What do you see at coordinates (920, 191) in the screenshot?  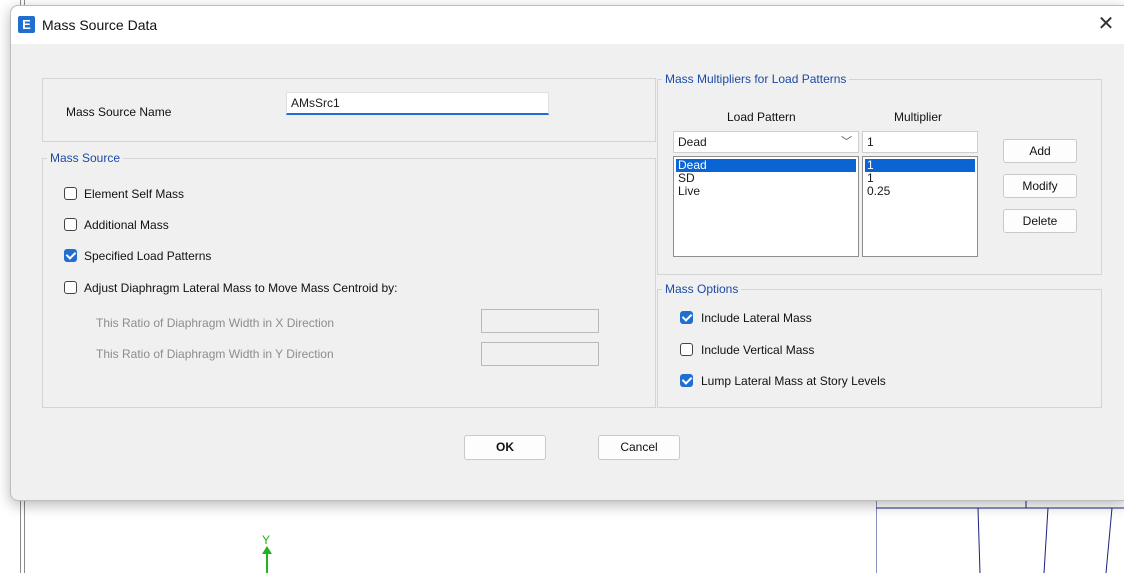 I see `list-item: 0.25` at bounding box center [920, 191].